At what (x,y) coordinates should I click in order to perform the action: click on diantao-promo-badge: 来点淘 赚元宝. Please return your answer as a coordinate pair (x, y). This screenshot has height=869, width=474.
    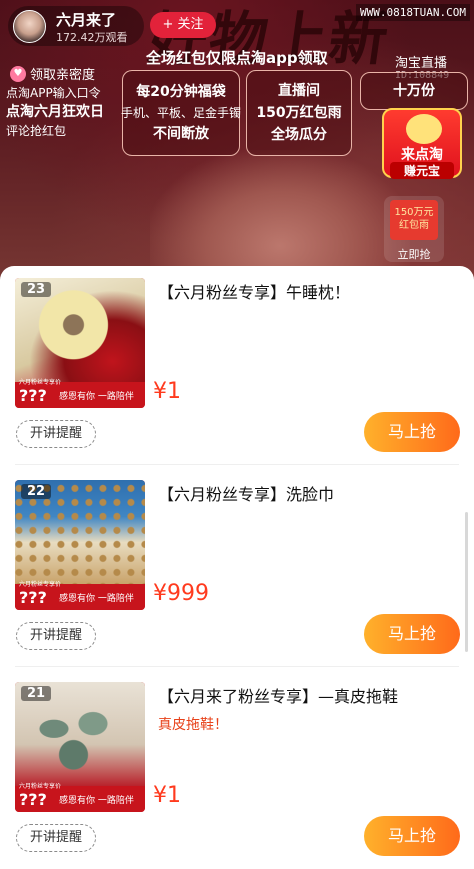
    Looking at the image, I should click on (422, 143).